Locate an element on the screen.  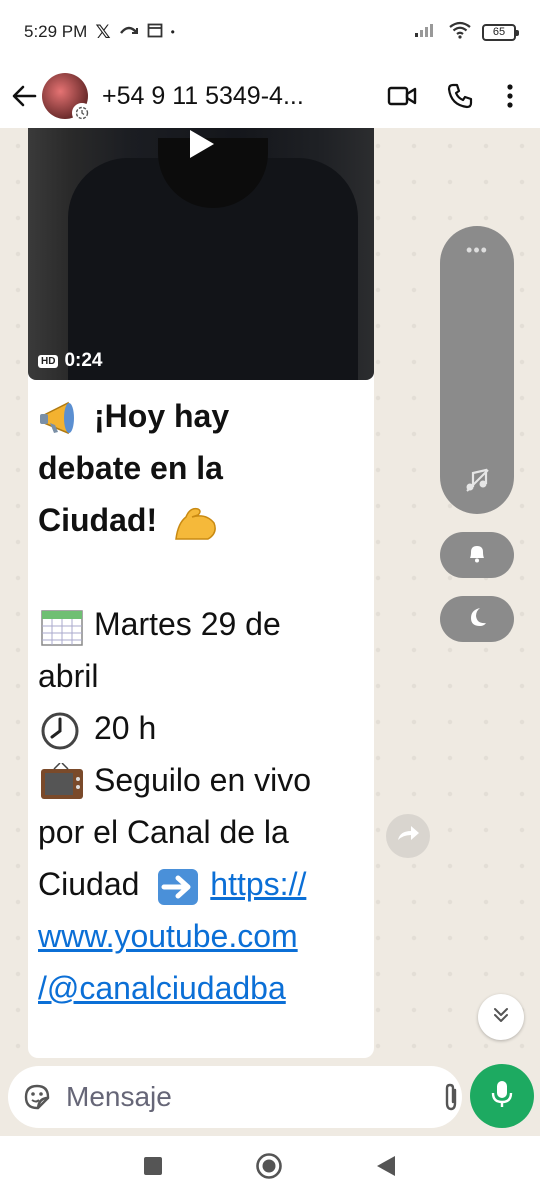
msg-line: Ciudad! is located at coordinates (203, 520).